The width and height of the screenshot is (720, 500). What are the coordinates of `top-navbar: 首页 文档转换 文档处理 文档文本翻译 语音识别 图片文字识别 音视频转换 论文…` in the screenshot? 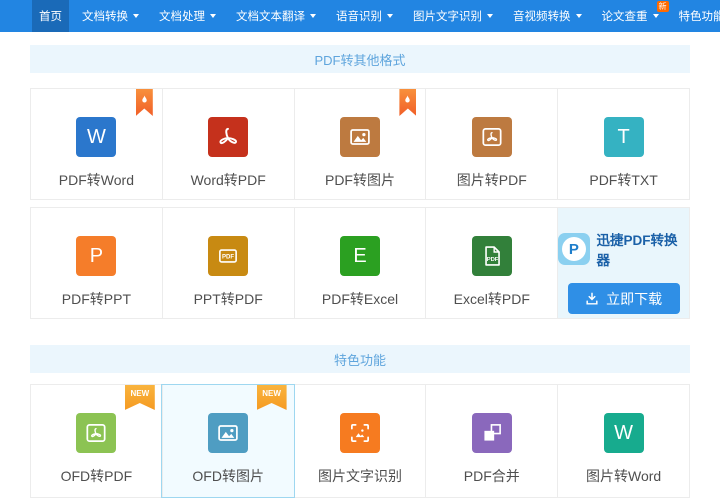 It's located at (360, 16).